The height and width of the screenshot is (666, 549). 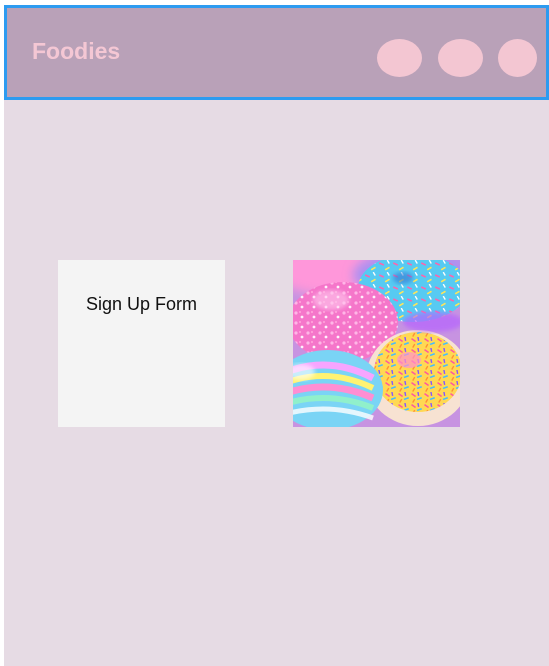 I want to click on app-header: Foodies, so click(x=276, y=52).